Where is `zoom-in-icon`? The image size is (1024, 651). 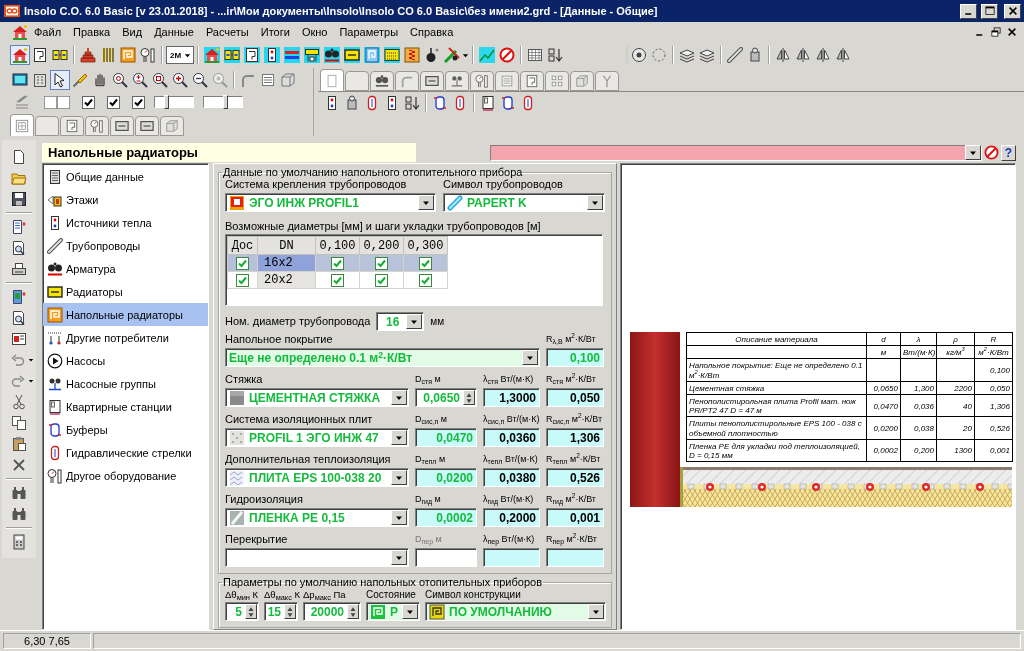
zoom-in-icon is located at coordinates (180, 80).